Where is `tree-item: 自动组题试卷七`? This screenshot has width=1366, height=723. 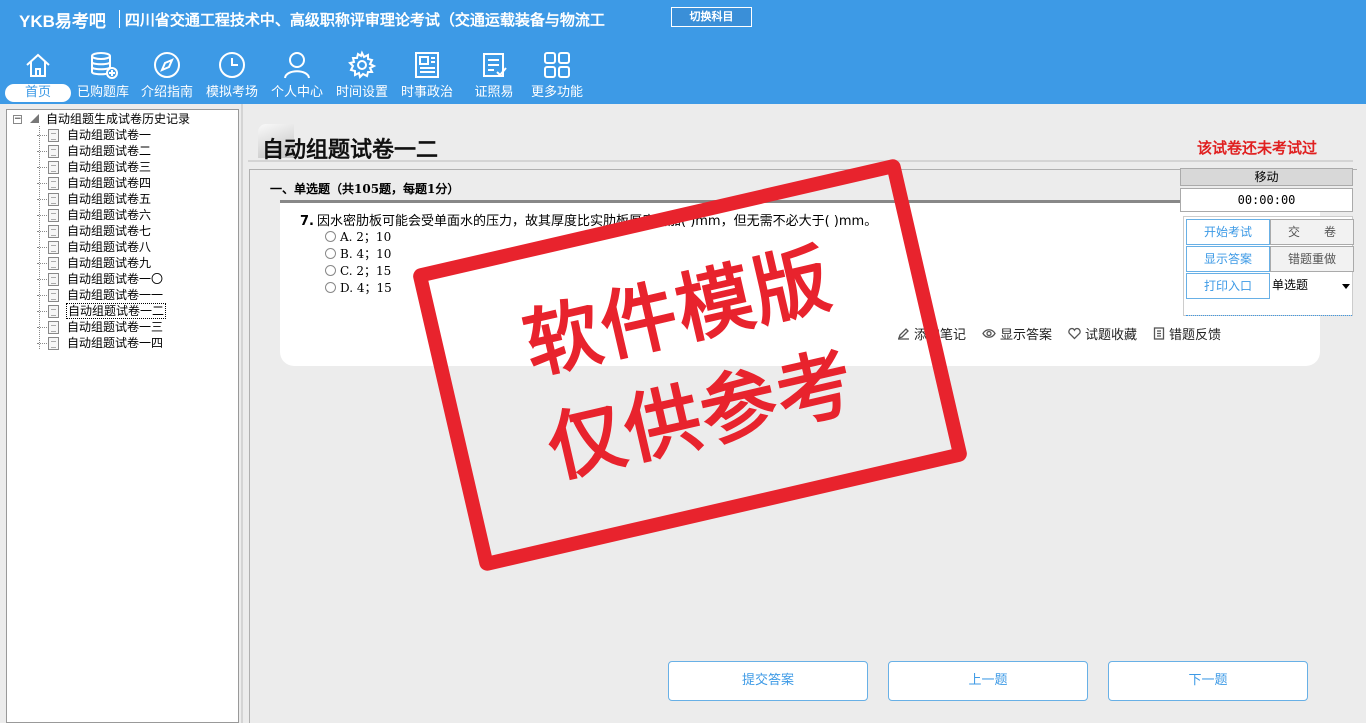 tree-item: 自动组题试卷七 is located at coordinates (100, 231).